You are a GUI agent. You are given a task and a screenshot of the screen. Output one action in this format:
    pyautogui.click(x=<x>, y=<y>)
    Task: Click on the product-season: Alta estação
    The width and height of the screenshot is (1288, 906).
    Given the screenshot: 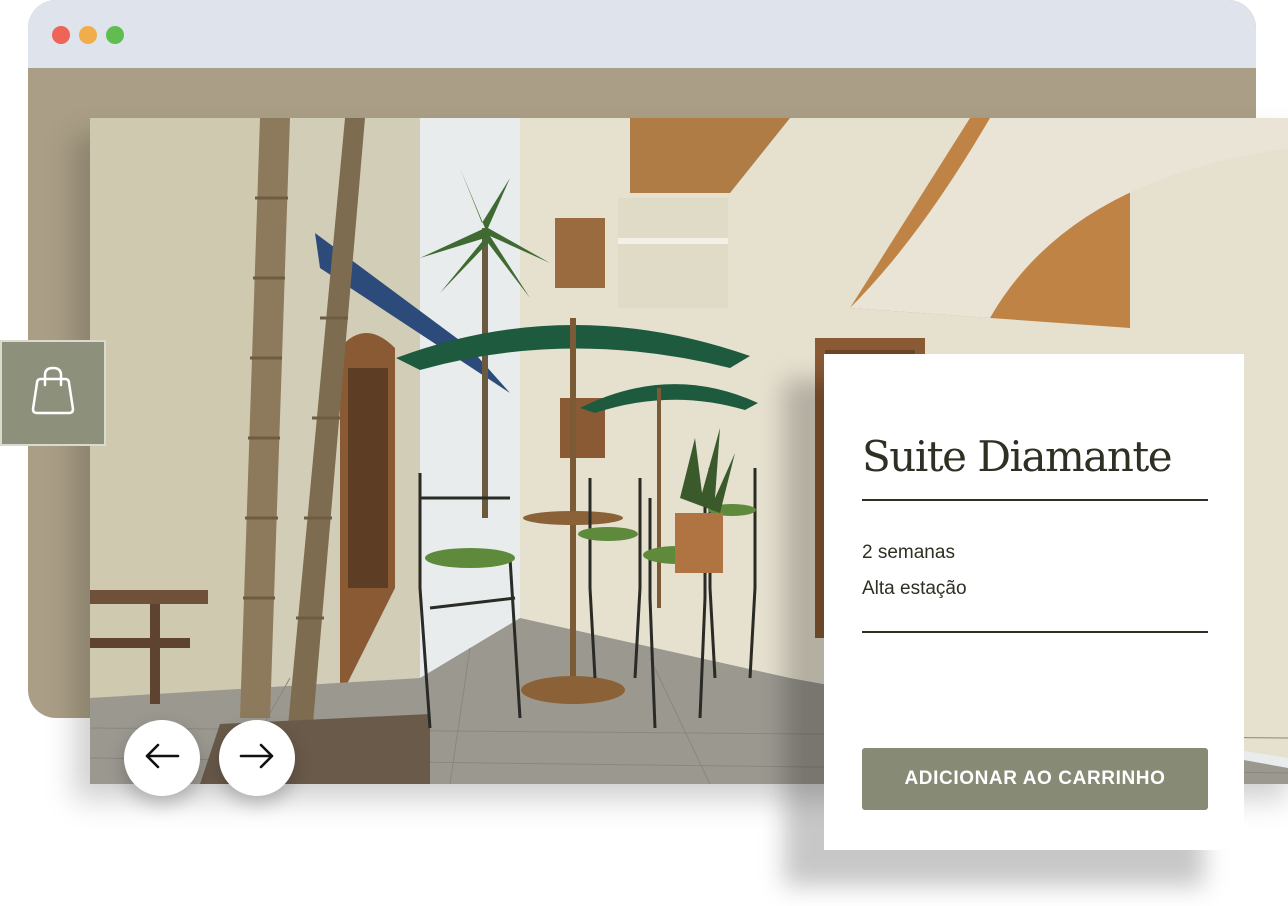 What is the action you would take?
    pyautogui.click(x=914, y=588)
    